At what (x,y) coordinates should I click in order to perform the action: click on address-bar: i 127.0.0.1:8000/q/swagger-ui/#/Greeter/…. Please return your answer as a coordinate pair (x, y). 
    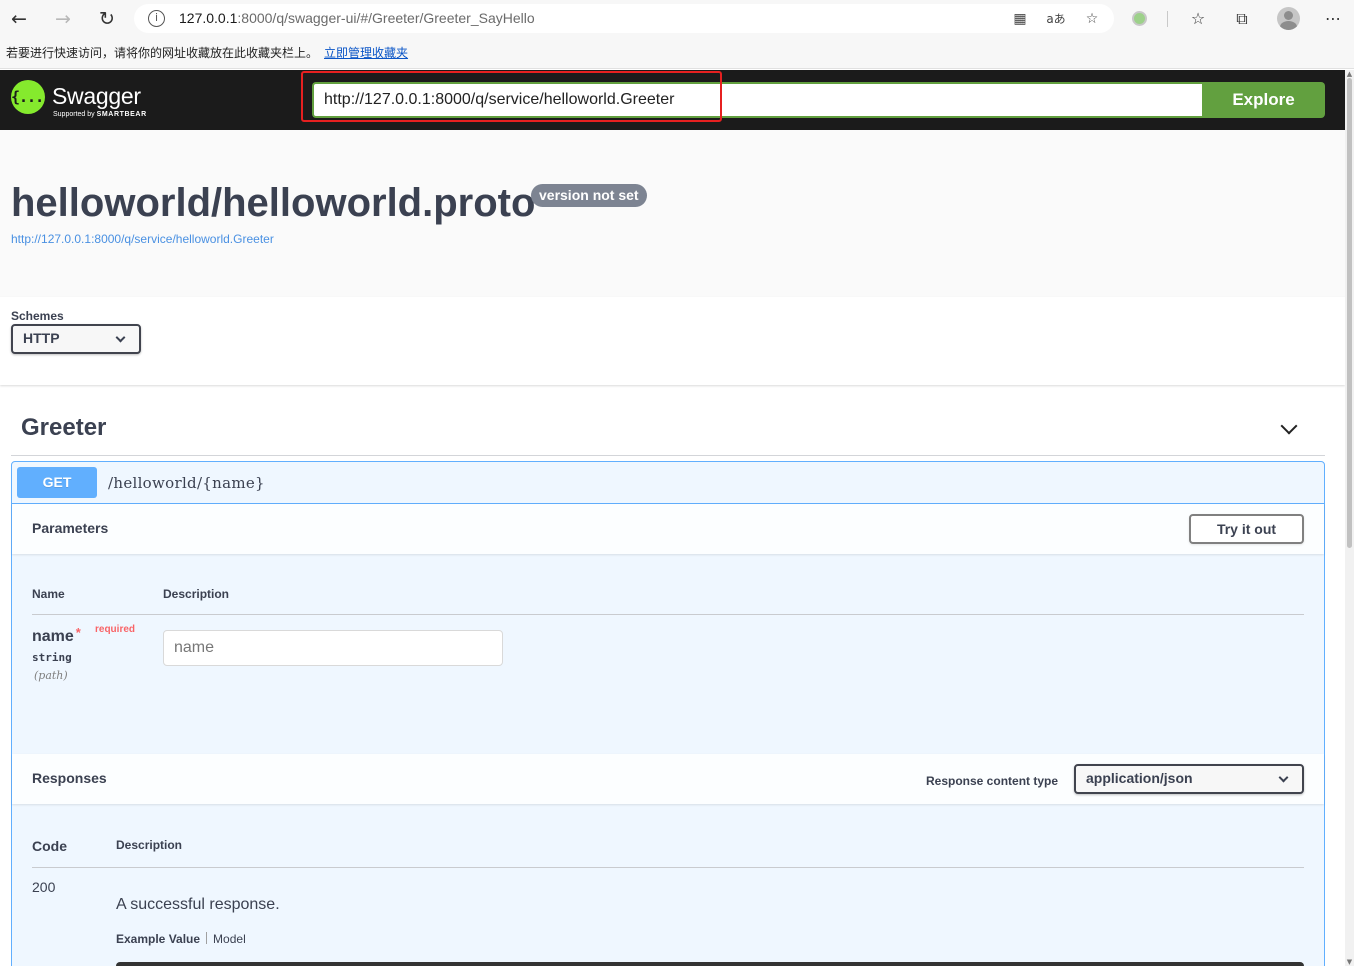
    Looking at the image, I should click on (624, 18).